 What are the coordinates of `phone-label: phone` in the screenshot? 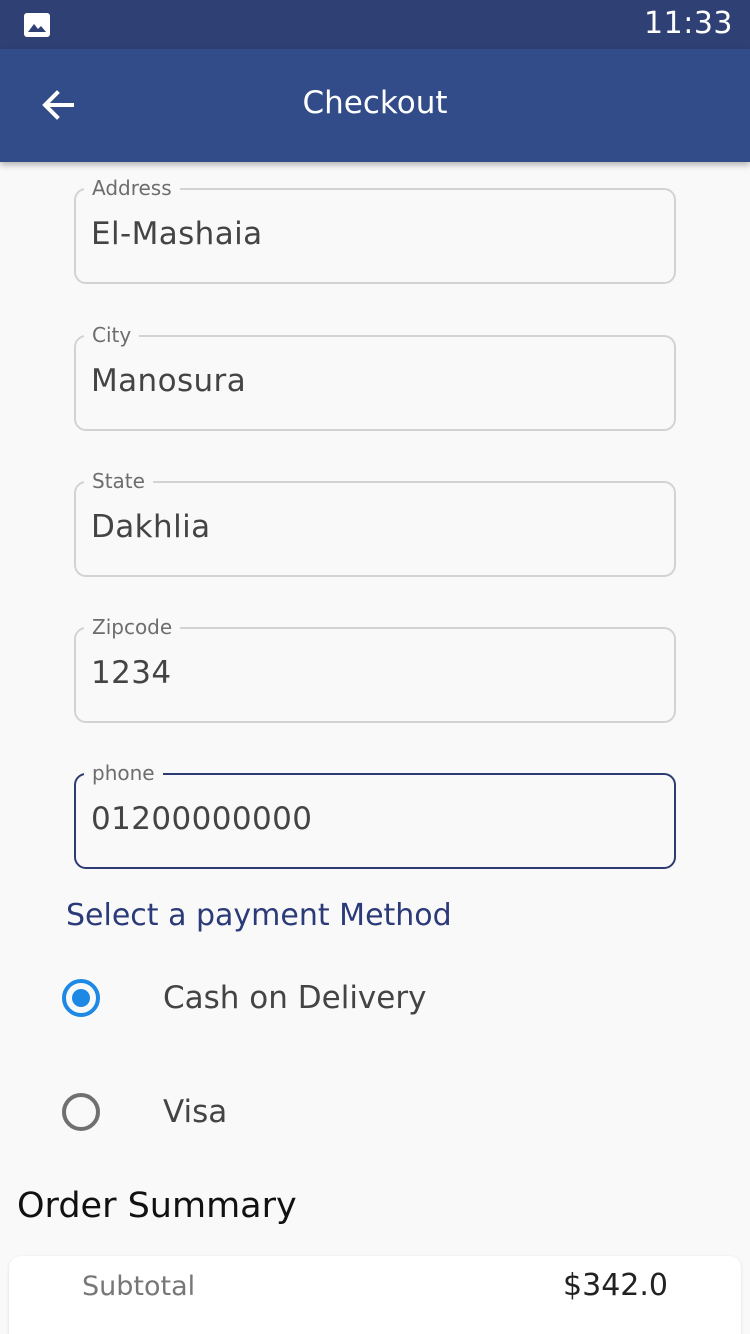 It's located at (123, 773).